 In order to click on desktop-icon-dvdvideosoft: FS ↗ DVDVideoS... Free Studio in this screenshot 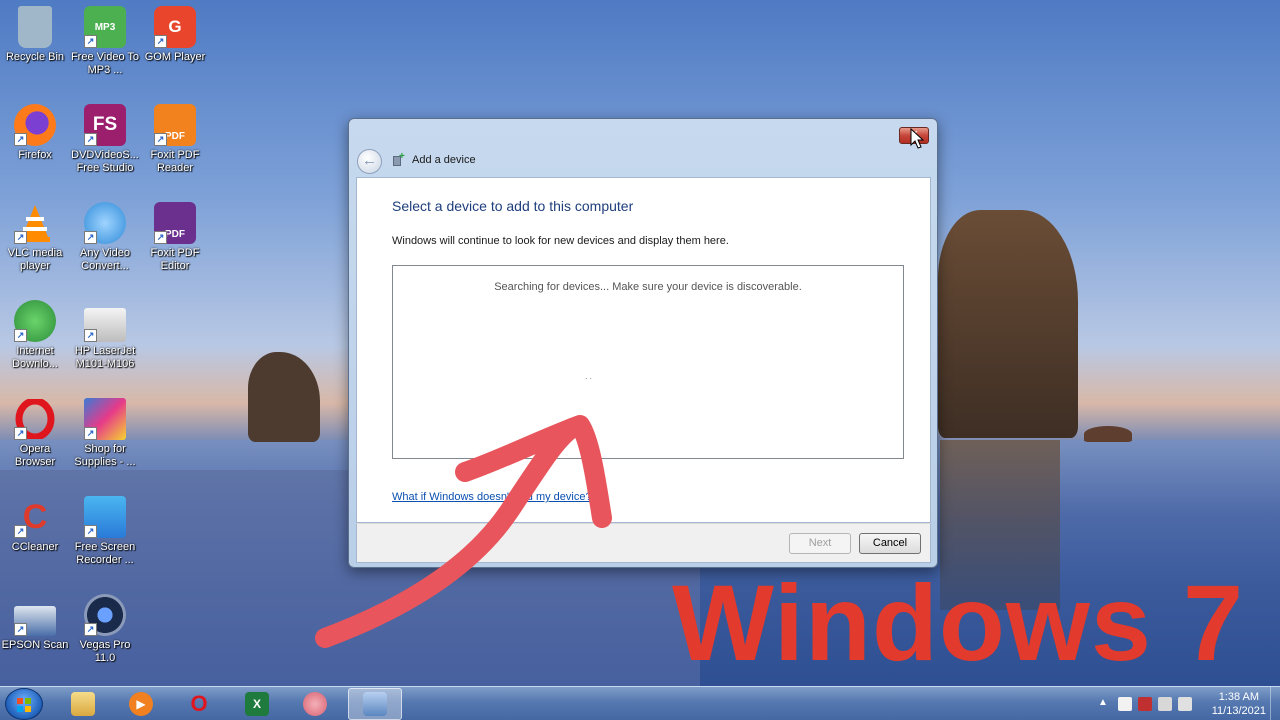, I will do `click(105, 139)`.